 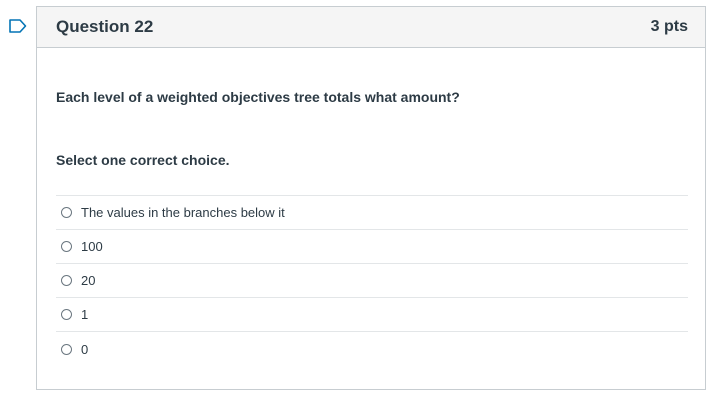 What do you see at coordinates (372, 315) in the screenshot?
I see `answer-option: 1` at bounding box center [372, 315].